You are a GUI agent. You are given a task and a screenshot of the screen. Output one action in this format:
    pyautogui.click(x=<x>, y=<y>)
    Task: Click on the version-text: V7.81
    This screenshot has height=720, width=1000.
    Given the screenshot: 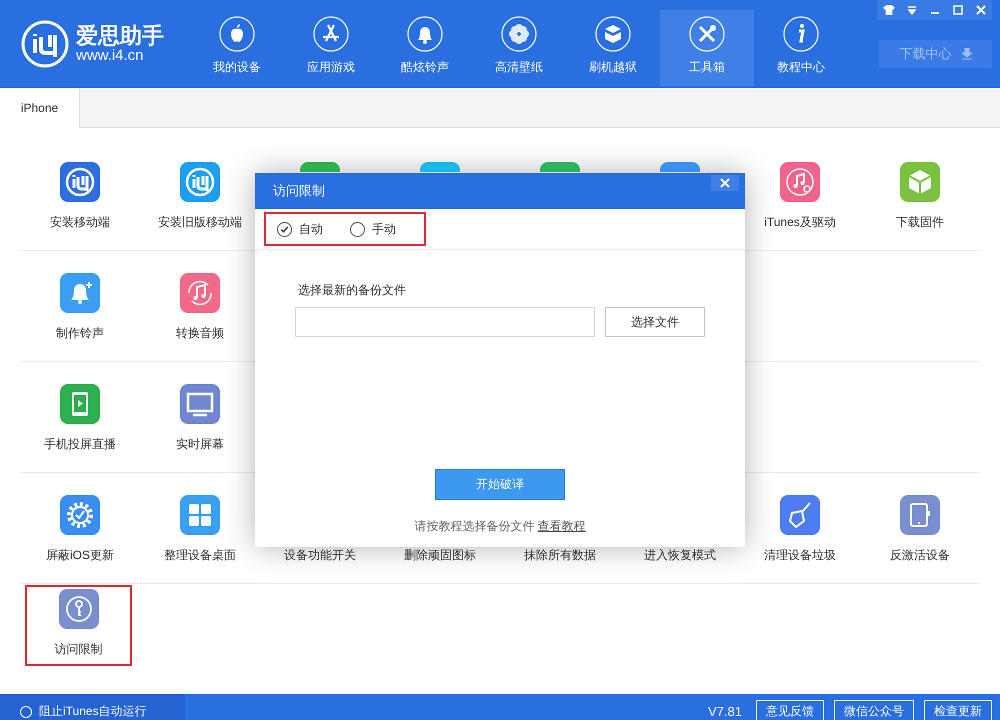 What is the action you would take?
    pyautogui.click(x=725, y=711)
    